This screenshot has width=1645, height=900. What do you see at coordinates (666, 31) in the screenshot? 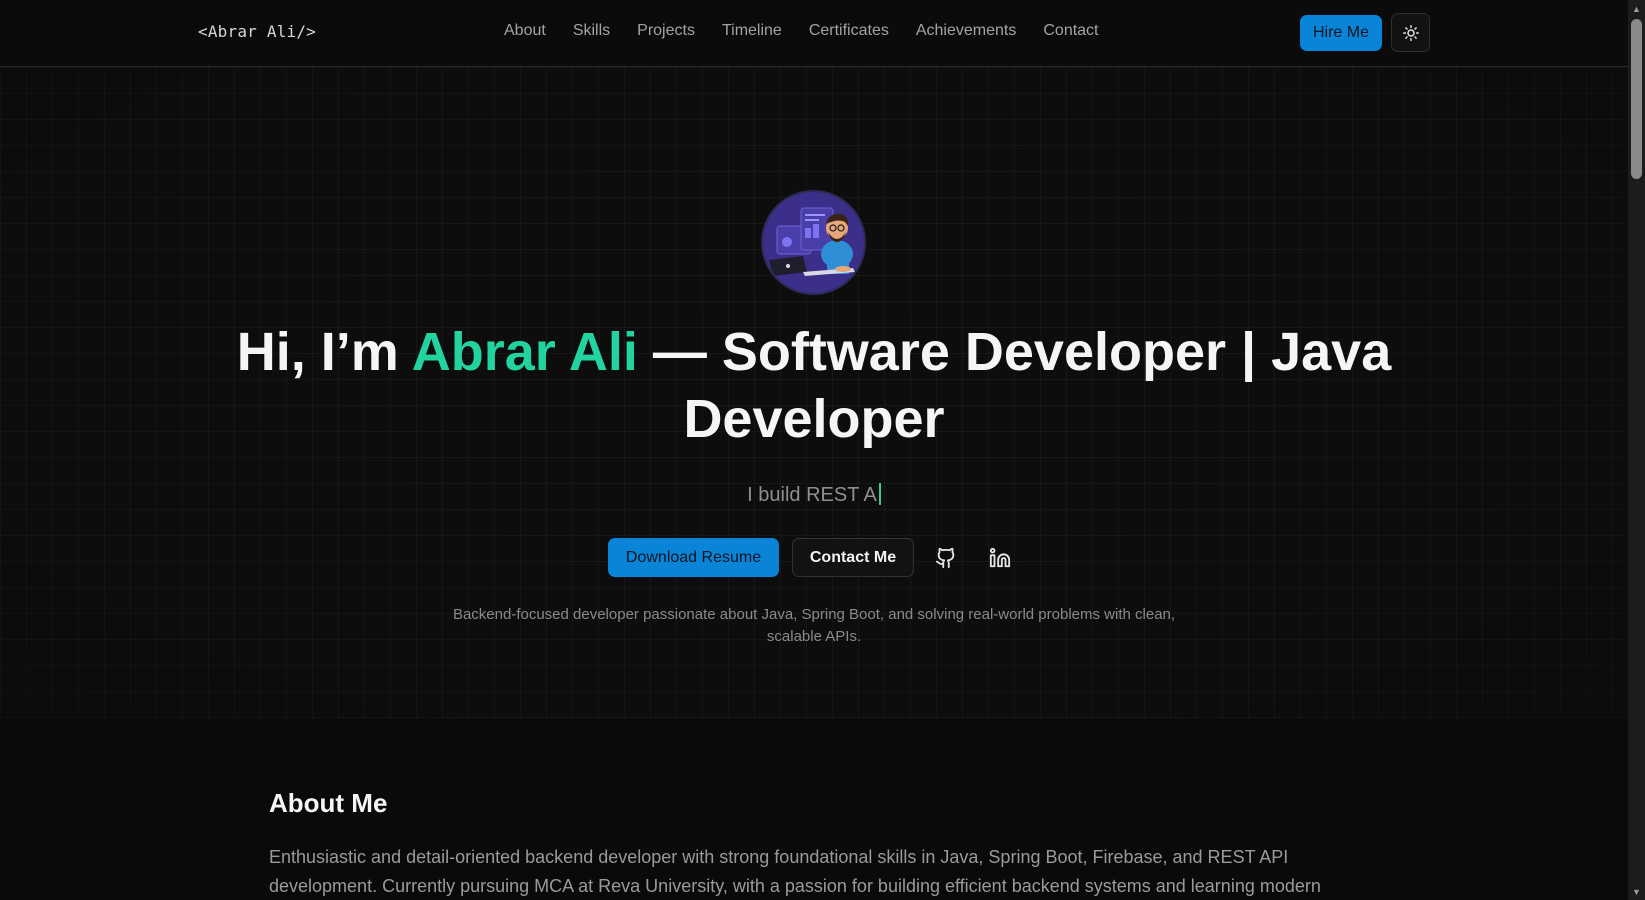
I see `nav-projects: Projects` at bounding box center [666, 31].